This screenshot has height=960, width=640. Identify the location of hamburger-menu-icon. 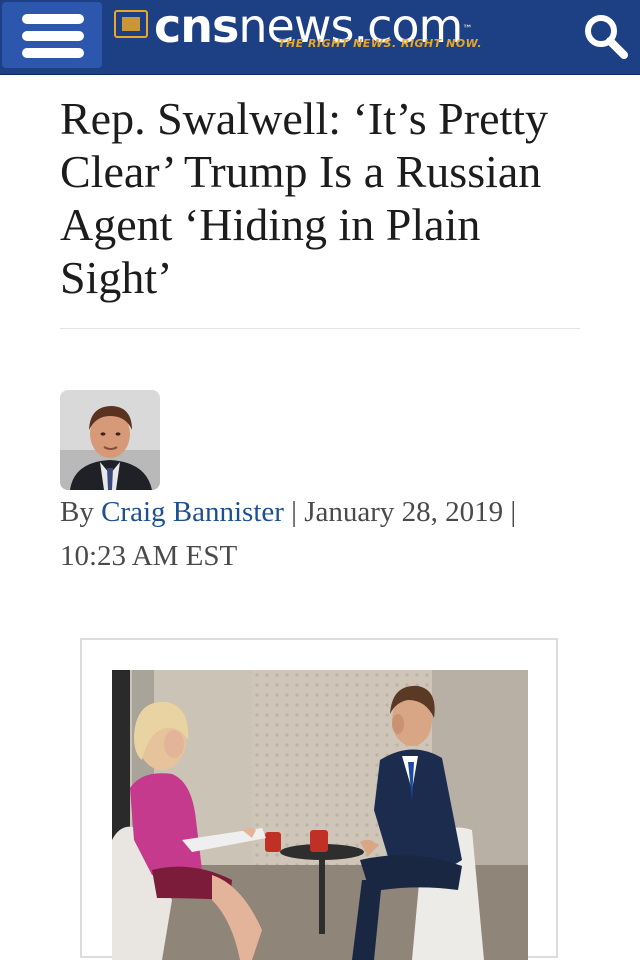
(53, 19).